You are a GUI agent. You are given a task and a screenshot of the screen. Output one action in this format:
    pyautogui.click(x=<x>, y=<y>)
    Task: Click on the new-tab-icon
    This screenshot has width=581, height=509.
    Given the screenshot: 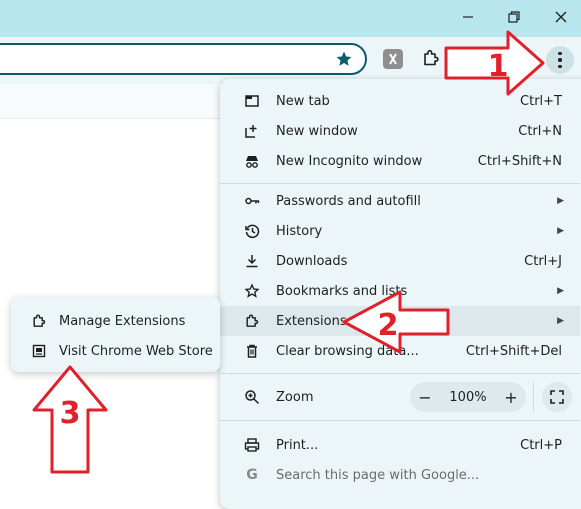 What is the action you would take?
    pyautogui.click(x=252, y=101)
    